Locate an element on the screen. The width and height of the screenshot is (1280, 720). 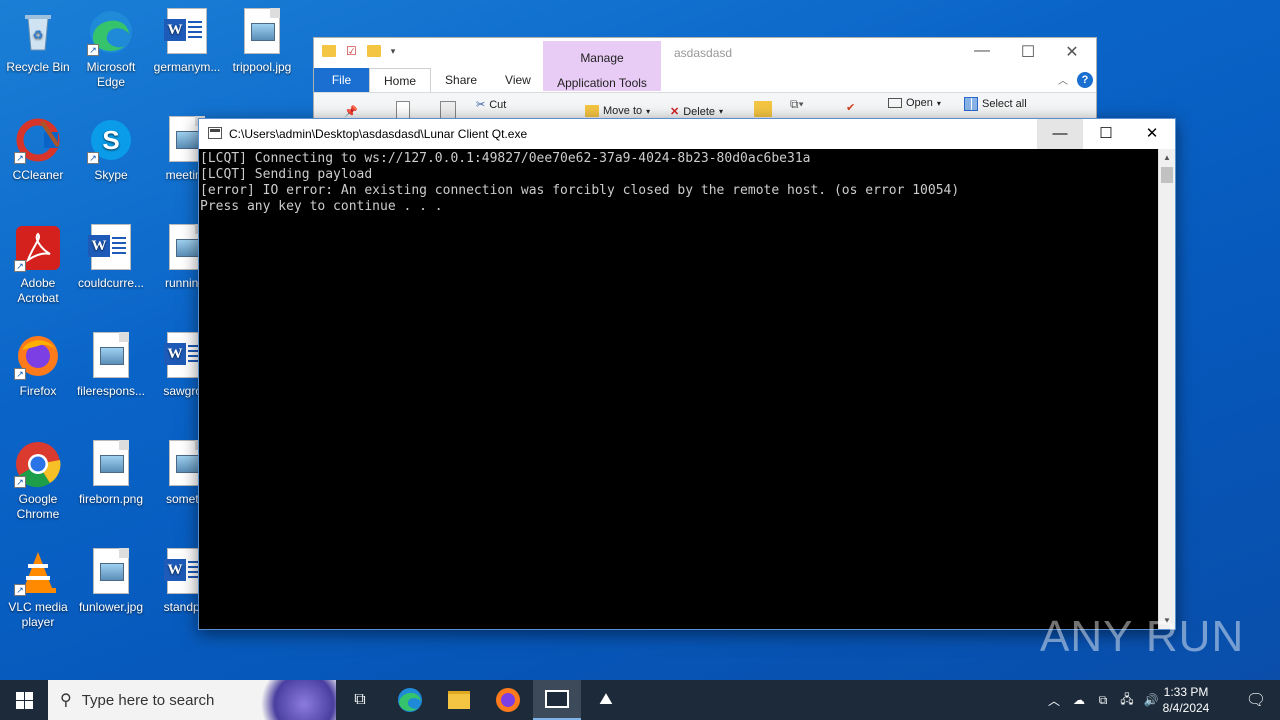
console-close-button: ✕ is located at coordinates (1152, 134).